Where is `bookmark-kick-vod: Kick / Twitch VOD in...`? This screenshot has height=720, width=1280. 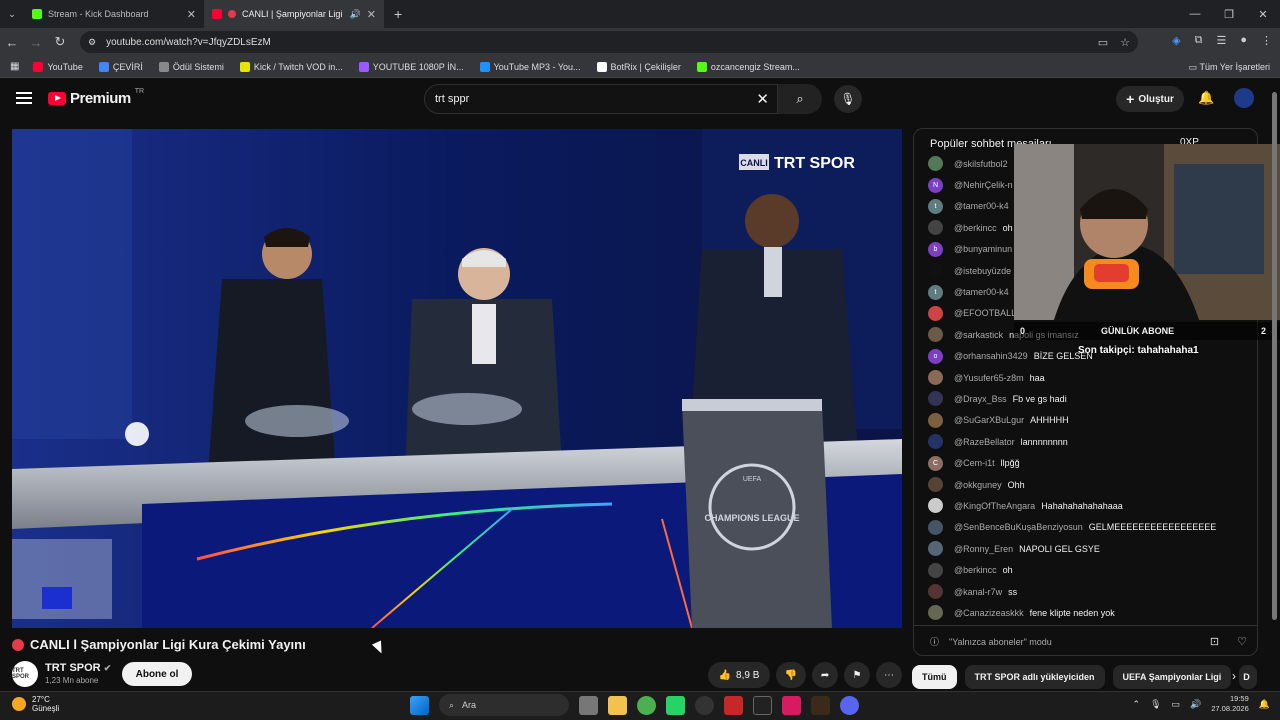
bookmark-kick-vod: Kick / Twitch VOD in... is located at coordinates (291, 66).